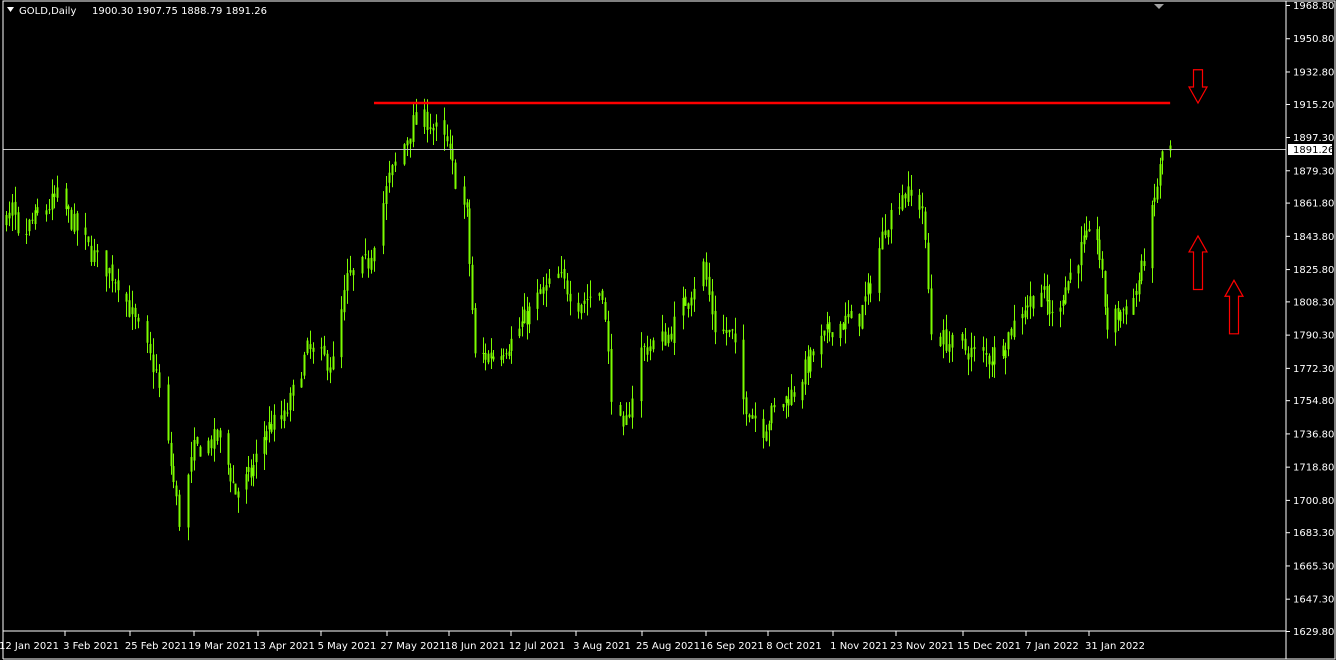 This screenshot has width=1336, height=660. What do you see at coordinates (1313, 150) in the screenshot?
I see `current-price-label: 1891.26` at bounding box center [1313, 150].